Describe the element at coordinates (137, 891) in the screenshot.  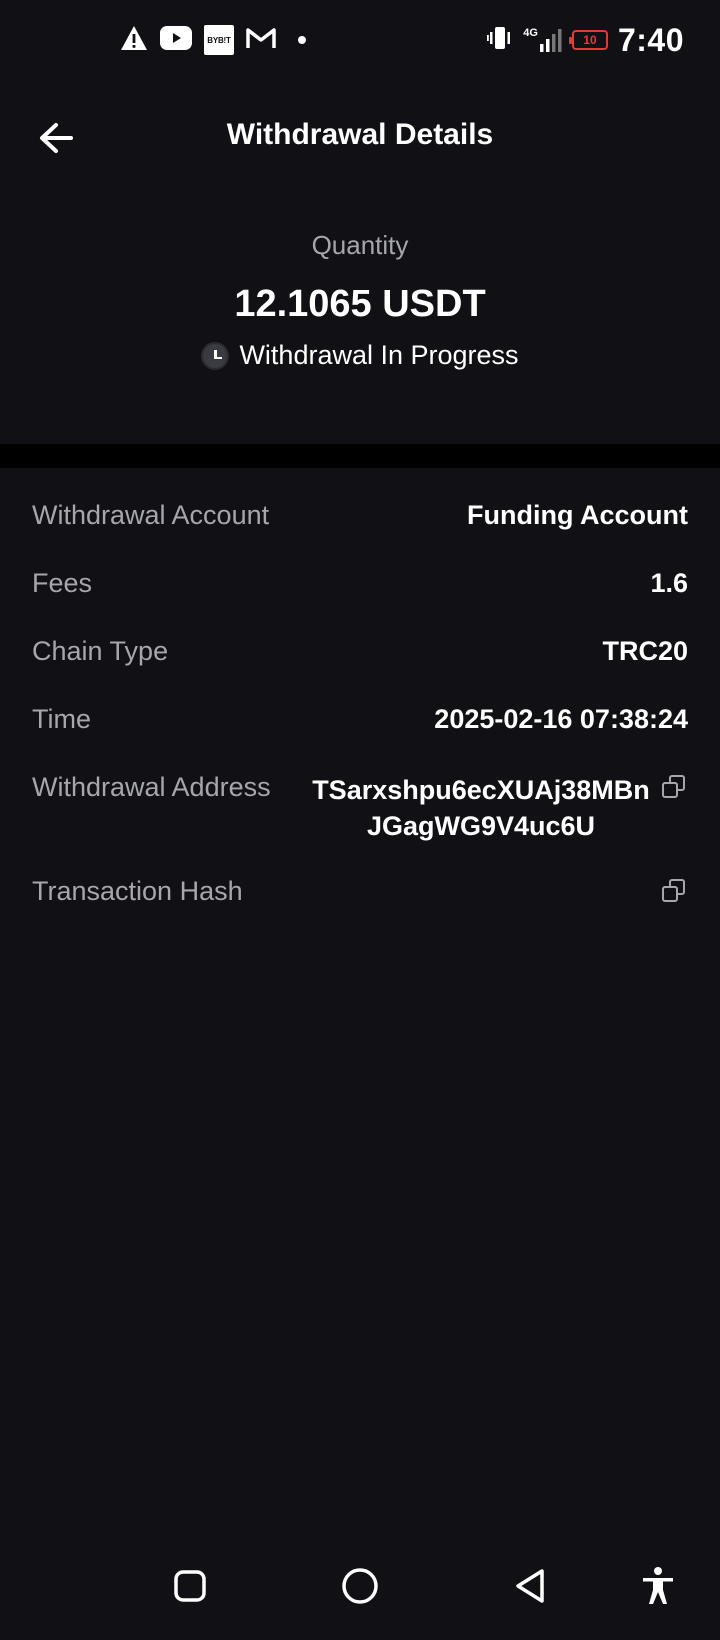
I see `detail-label: Transaction Hash` at that location.